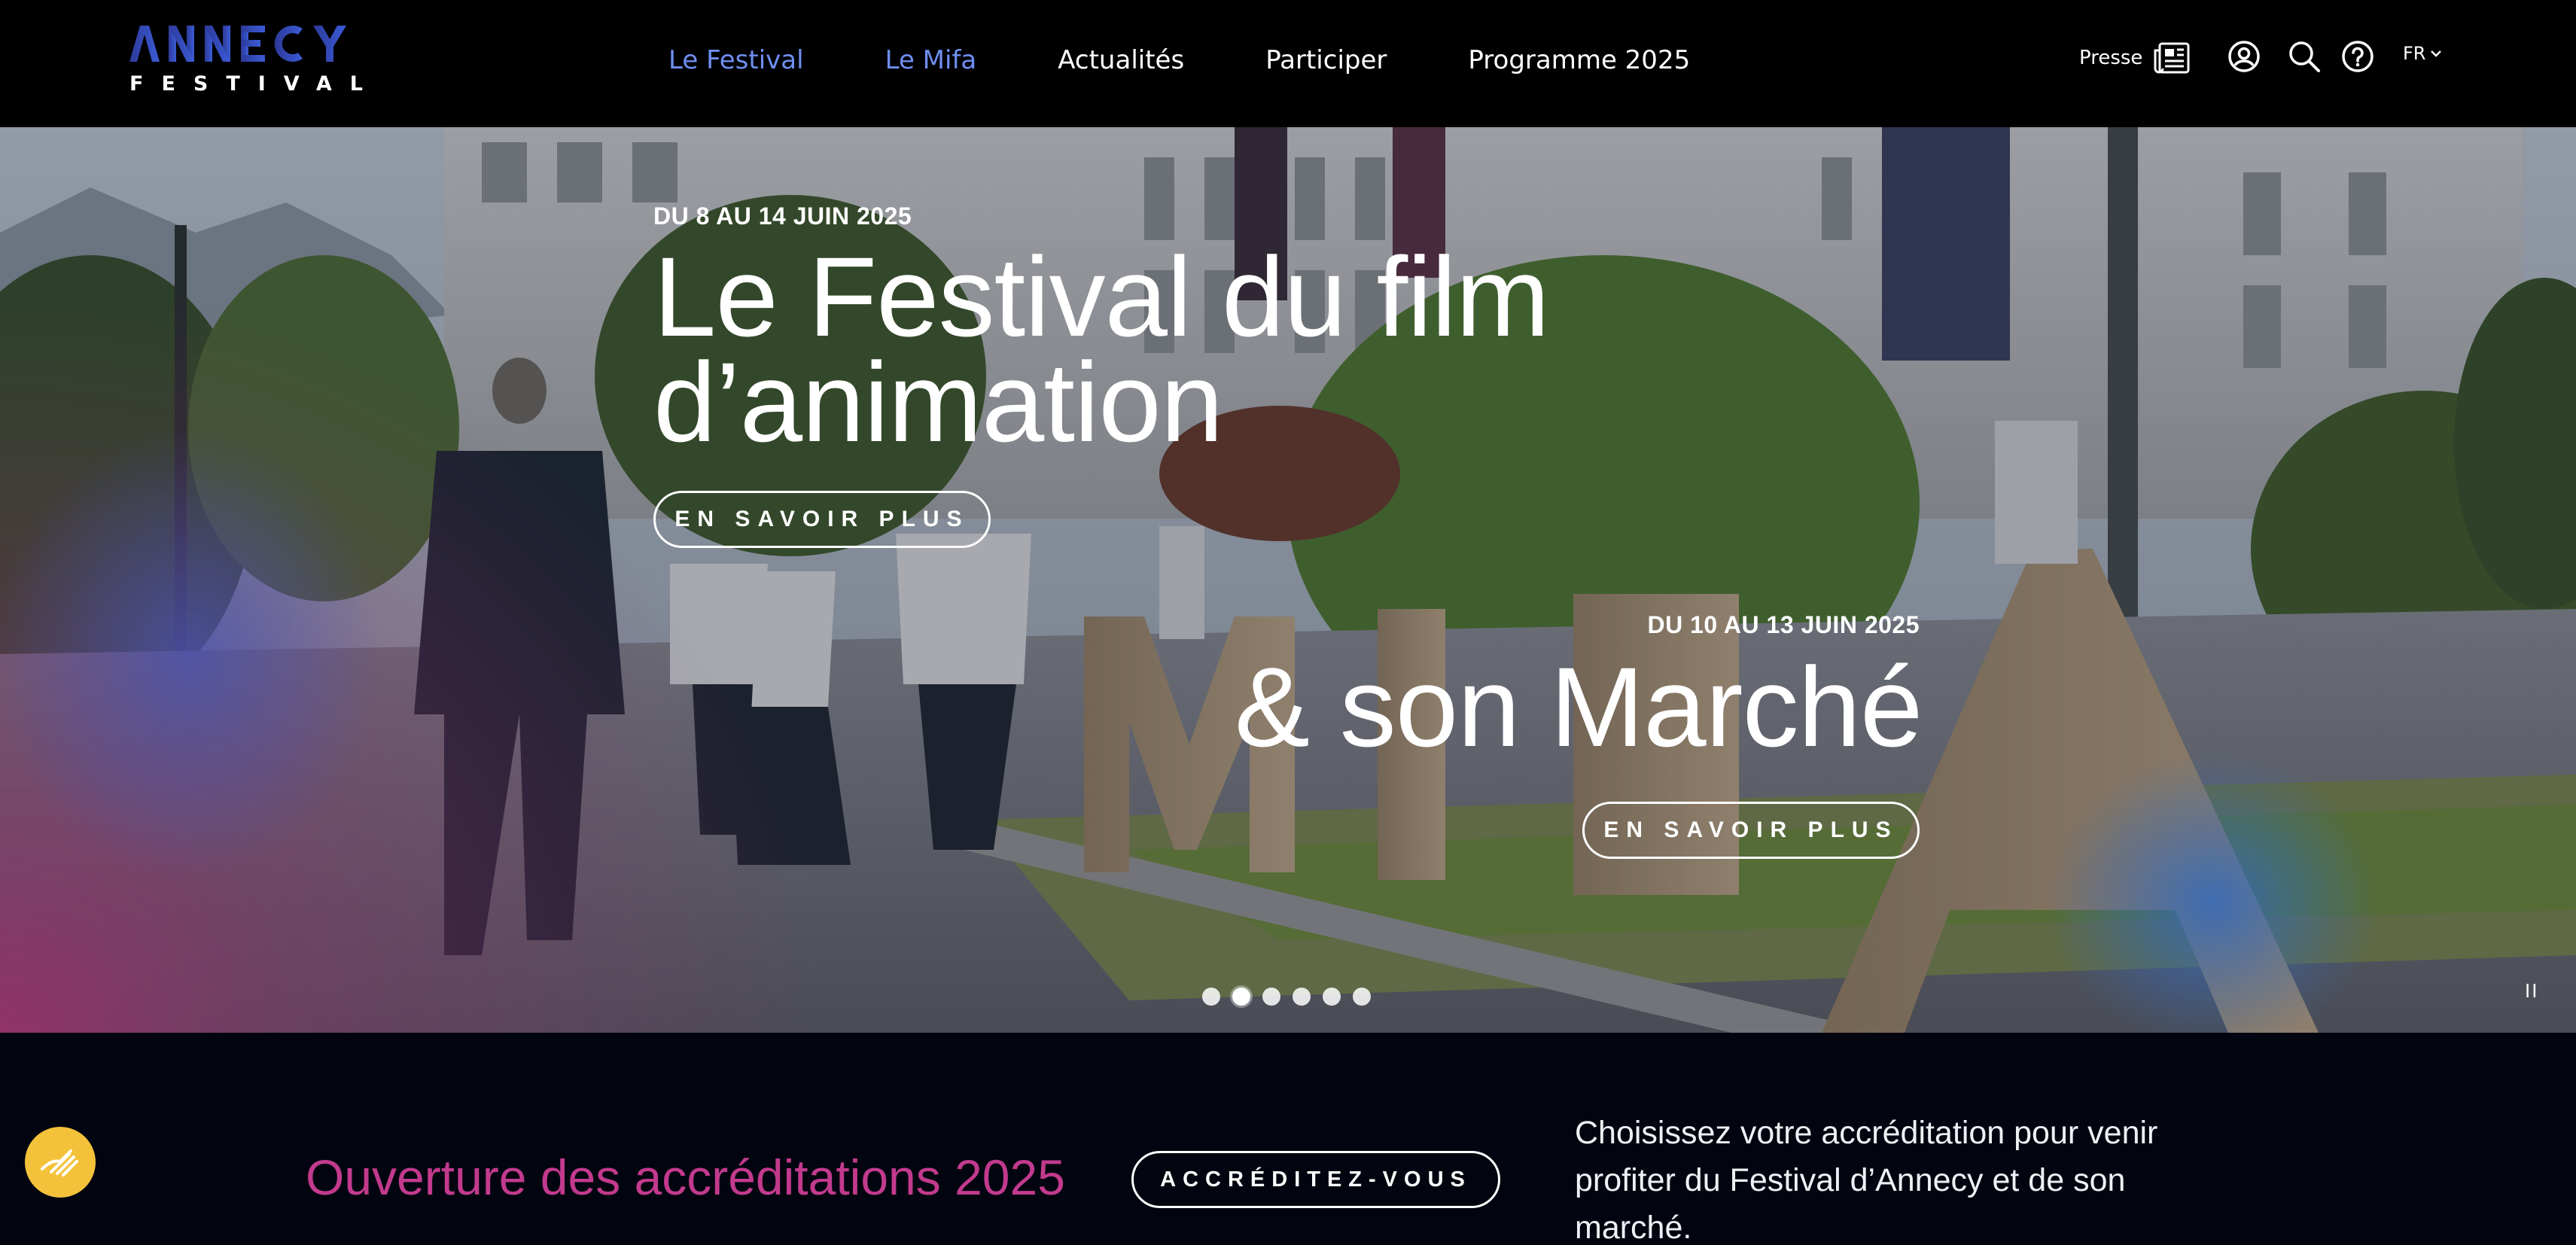  What do you see at coordinates (938, 402) in the screenshot?
I see `slide1-title-line2: d’animation` at bounding box center [938, 402].